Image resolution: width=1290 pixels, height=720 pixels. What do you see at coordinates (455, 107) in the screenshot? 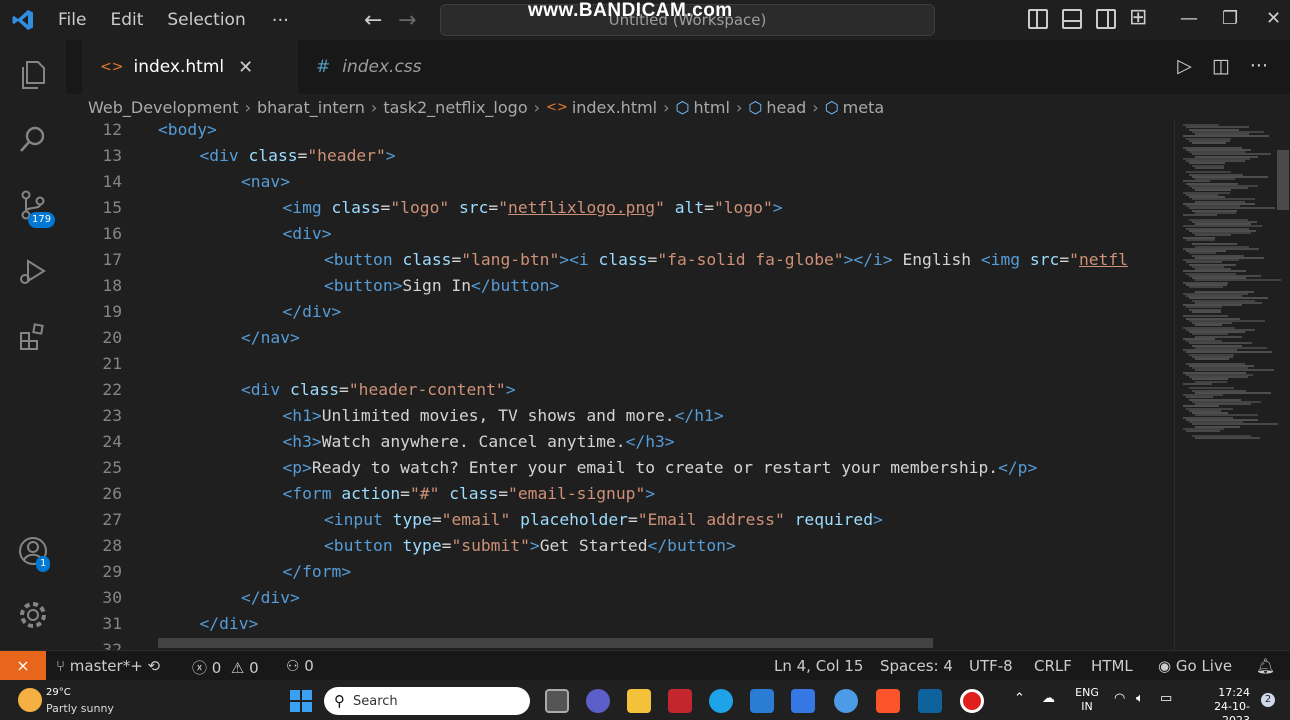
I see `breadcrumb-folder: task2_netflix_logo` at bounding box center [455, 107].